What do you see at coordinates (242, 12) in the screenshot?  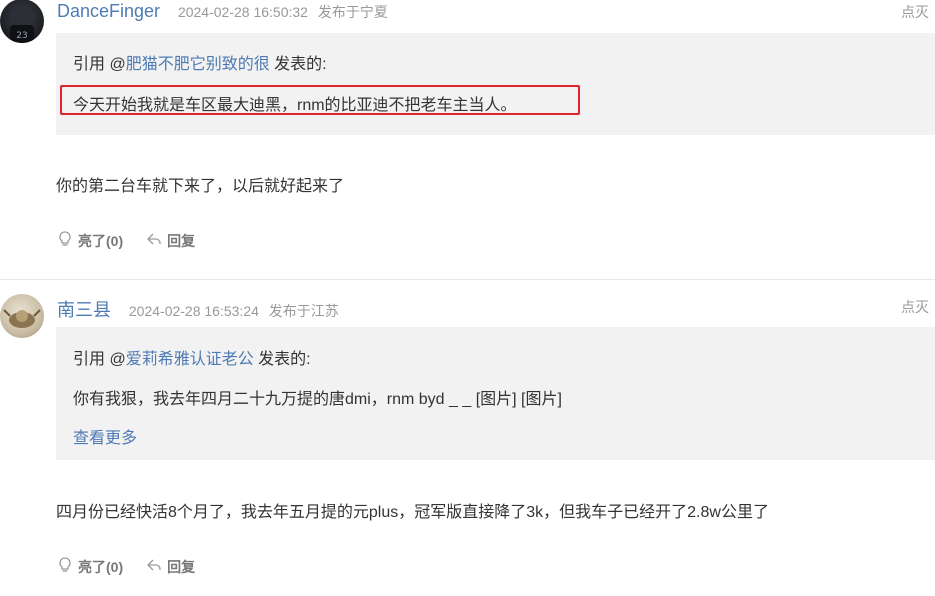 I see `post-time: 2024-02-28 16:50:32` at bounding box center [242, 12].